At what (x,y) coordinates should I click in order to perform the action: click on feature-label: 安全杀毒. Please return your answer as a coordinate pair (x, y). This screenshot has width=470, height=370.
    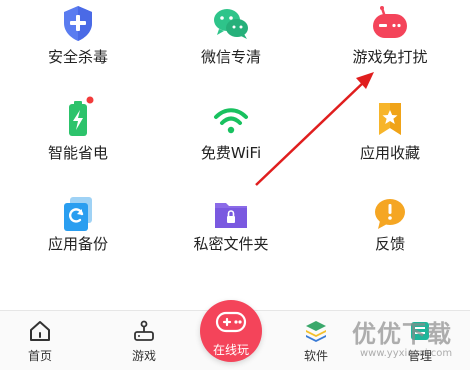
    Looking at the image, I should click on (77, 57).